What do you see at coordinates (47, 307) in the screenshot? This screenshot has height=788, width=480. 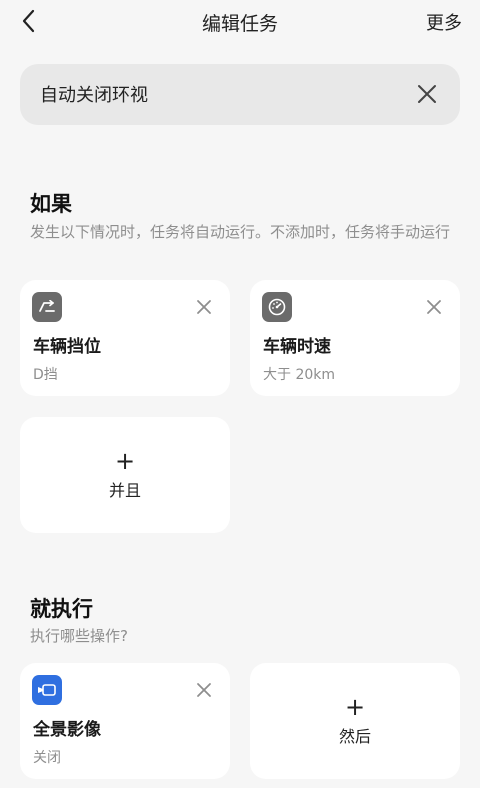 I see `gear-shift-icon` at bounding box center [47, 307].